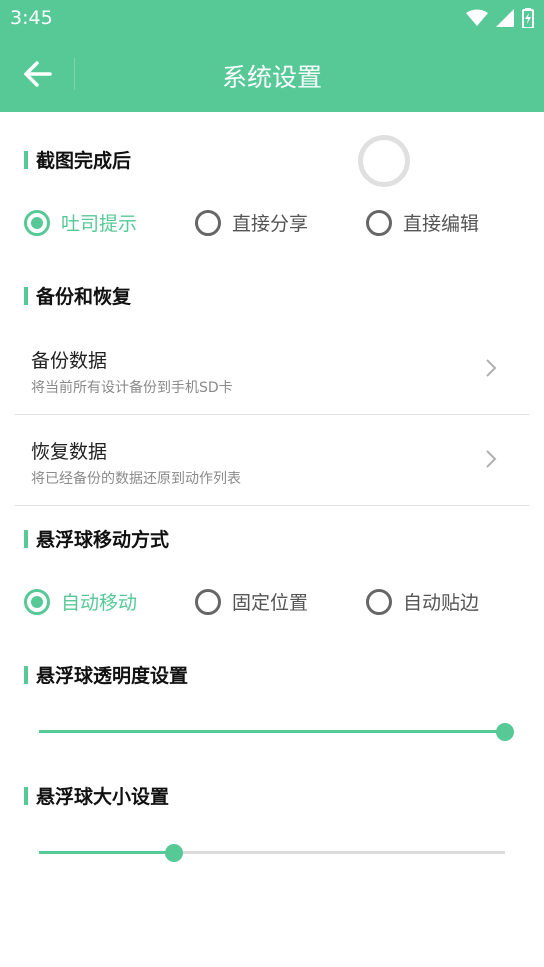  What do you see at coordinates (31, 18) in the screenshot?
I see `status-time: 3:45` at bounding box center [31, 18].